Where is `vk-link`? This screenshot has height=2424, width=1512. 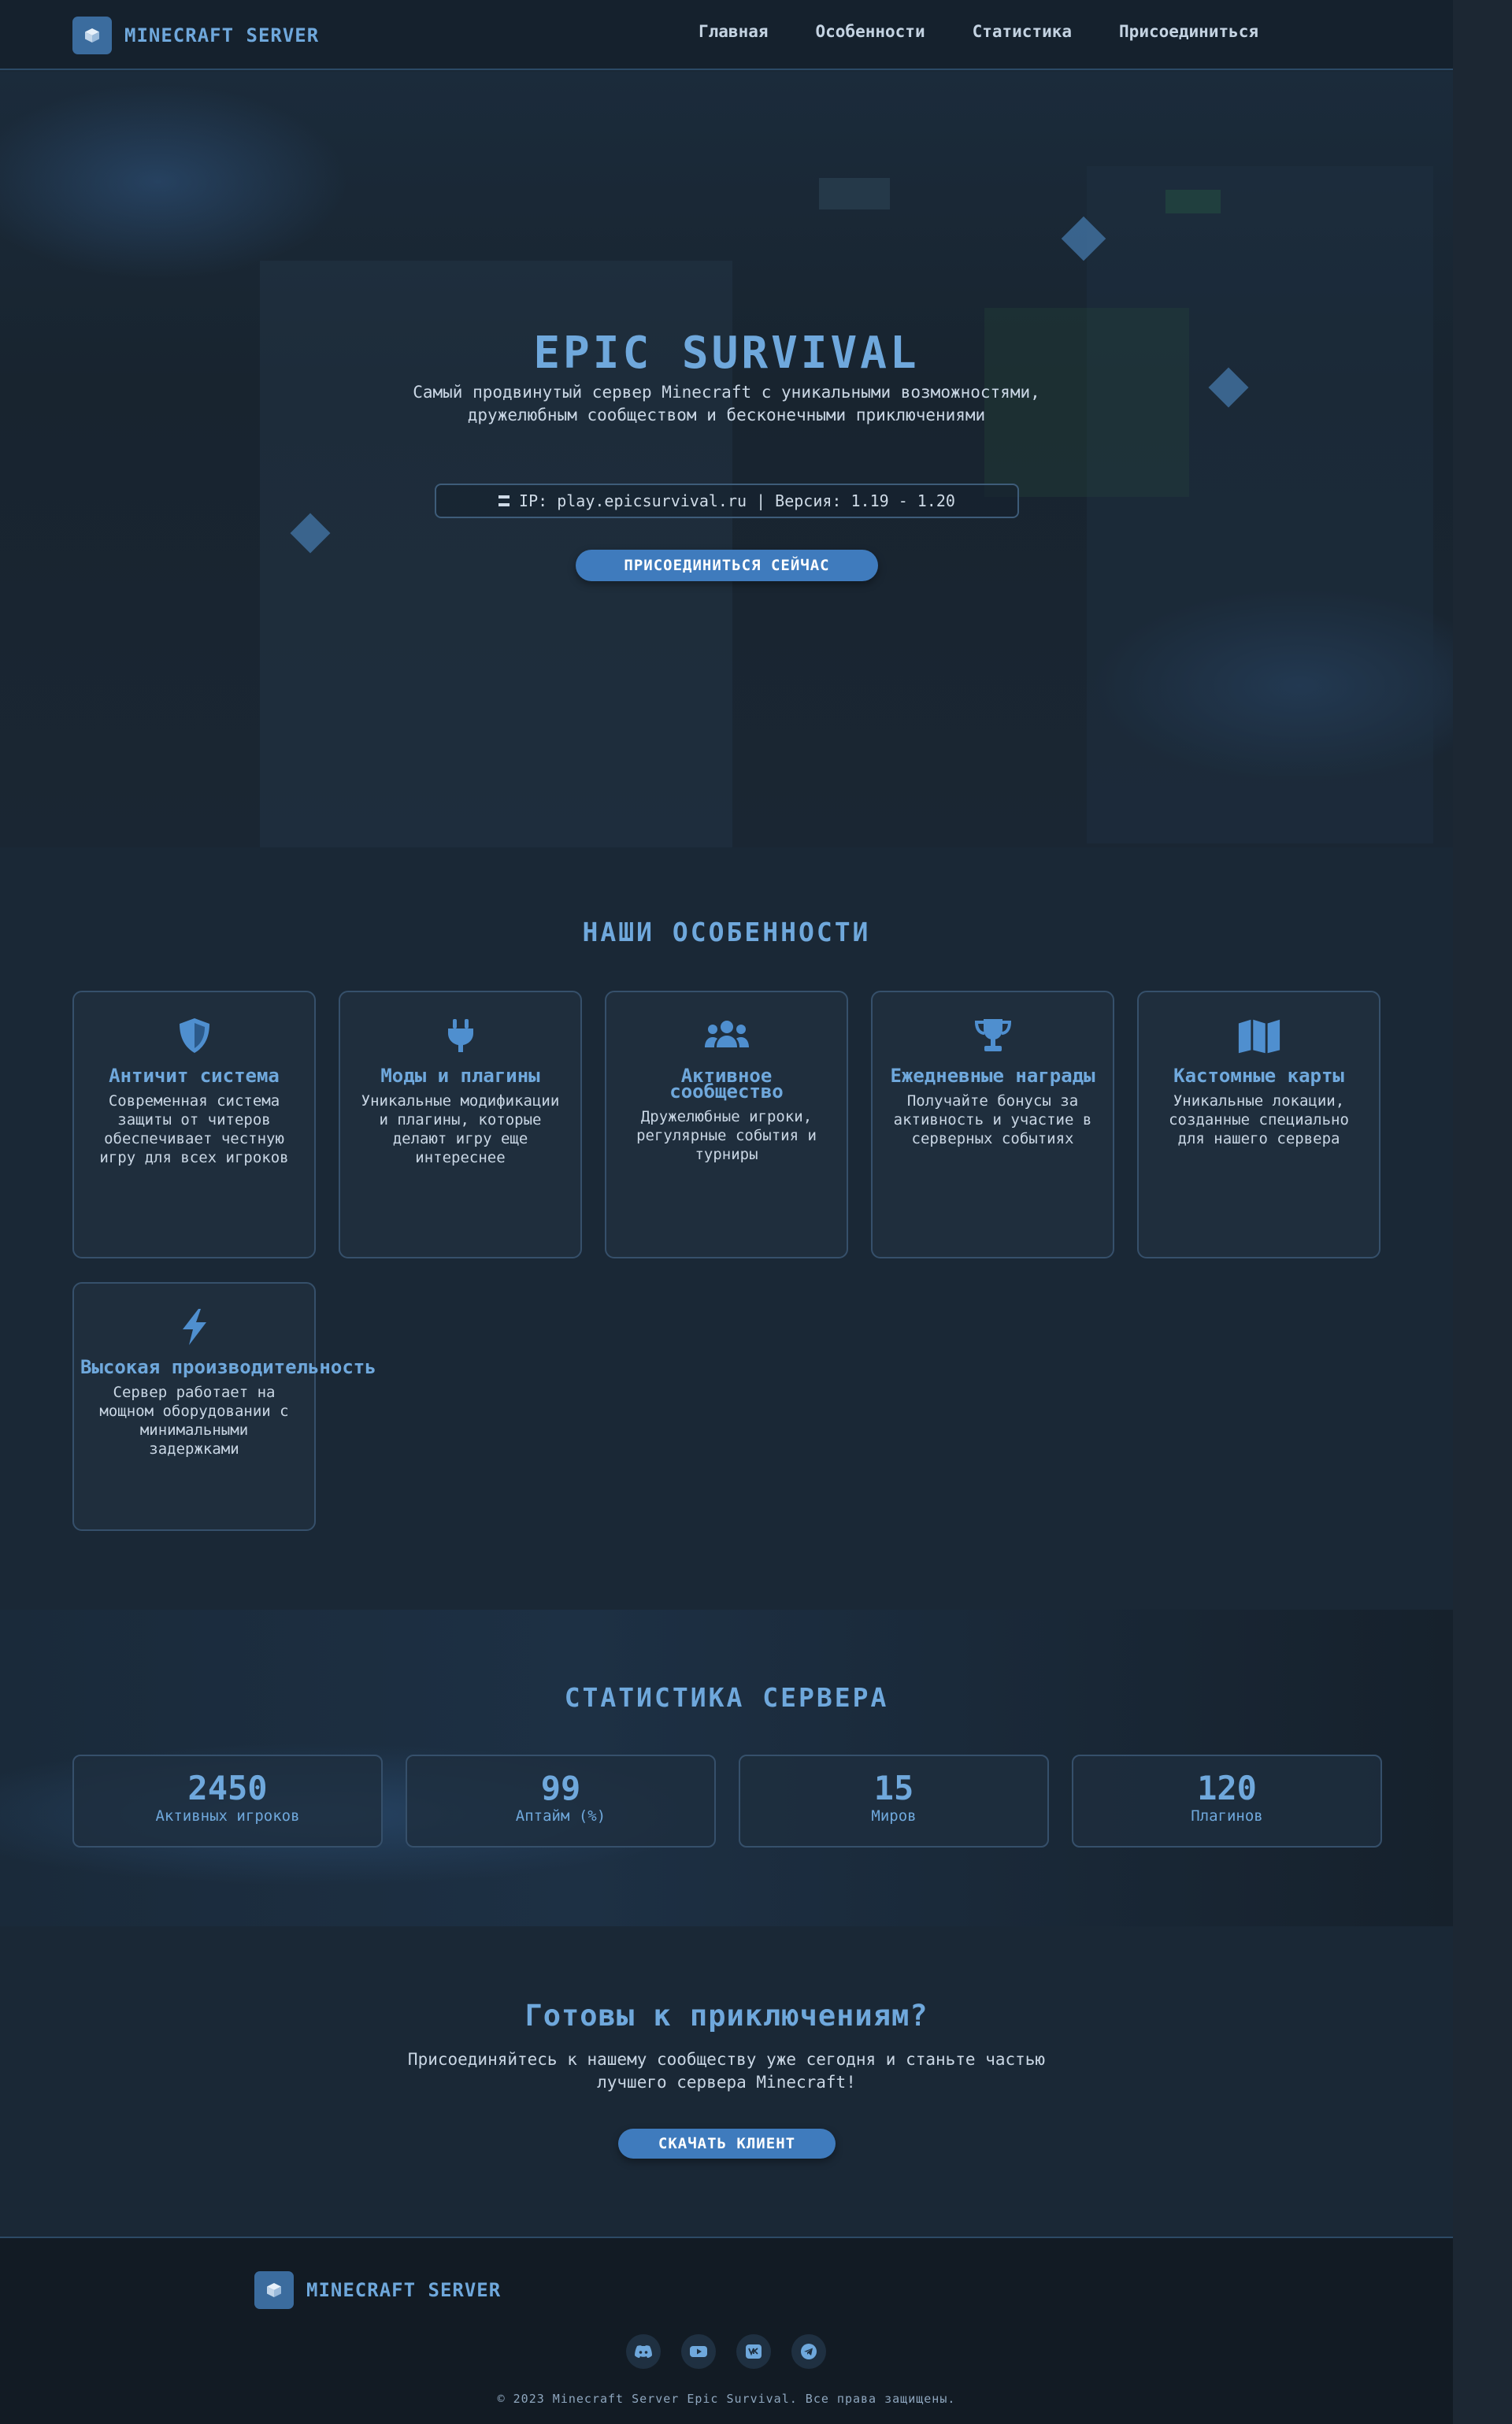
vk-link is located at coordinates (753, 2351).